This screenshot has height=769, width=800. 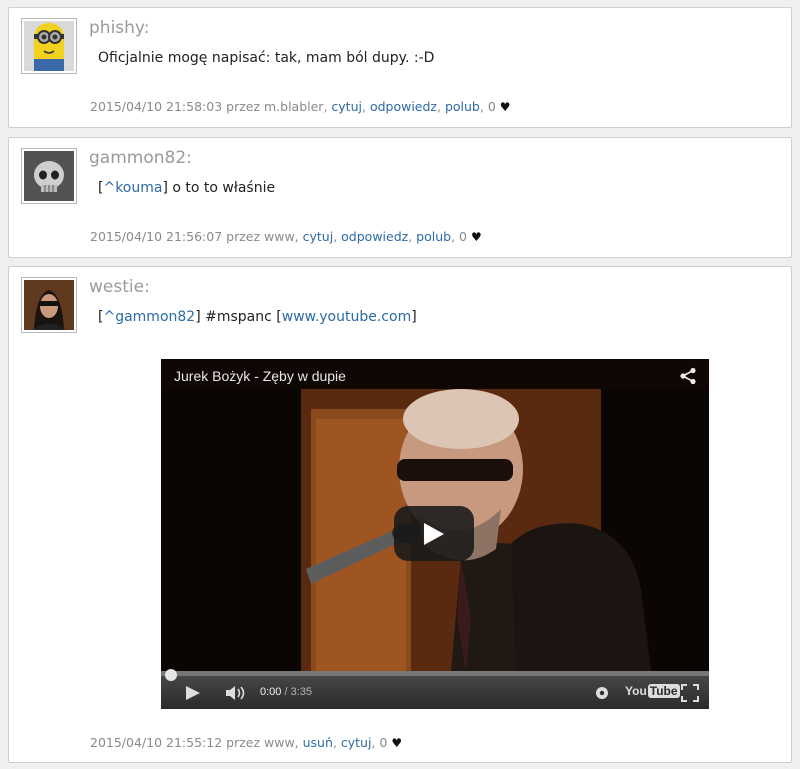 I want to click on person-avatar-image, so click(x=49, y=305).